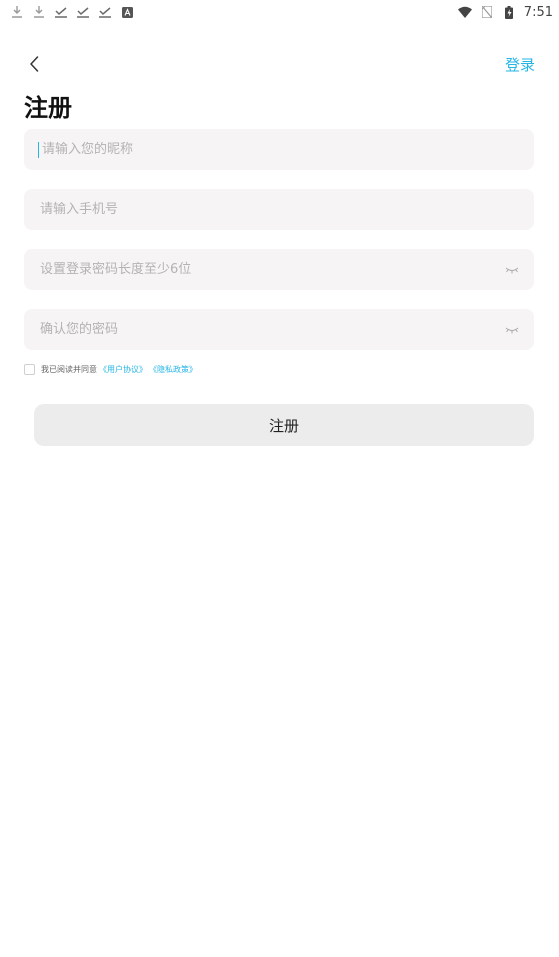  I want to click on nickname-input, so click(280, 149).